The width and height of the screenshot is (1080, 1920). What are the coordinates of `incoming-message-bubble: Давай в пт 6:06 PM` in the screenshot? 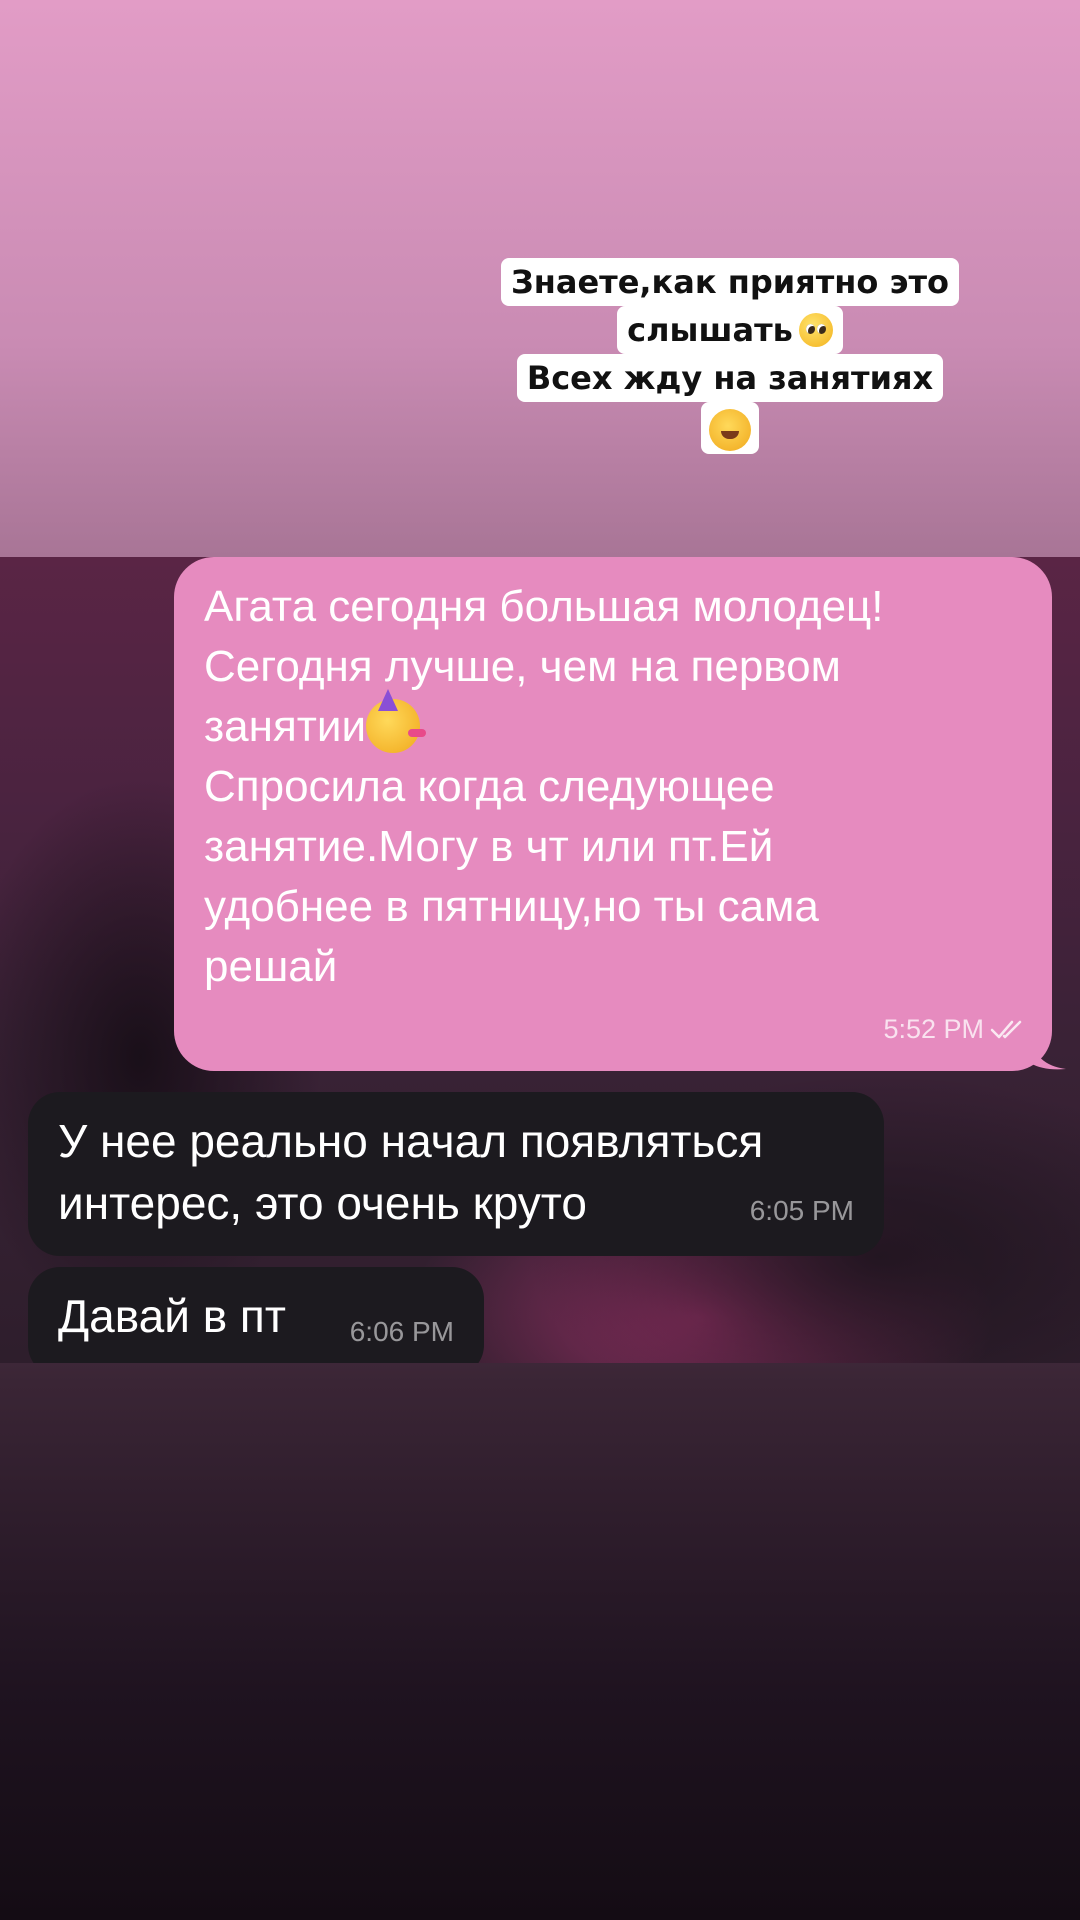 It's located at (256, 1315).